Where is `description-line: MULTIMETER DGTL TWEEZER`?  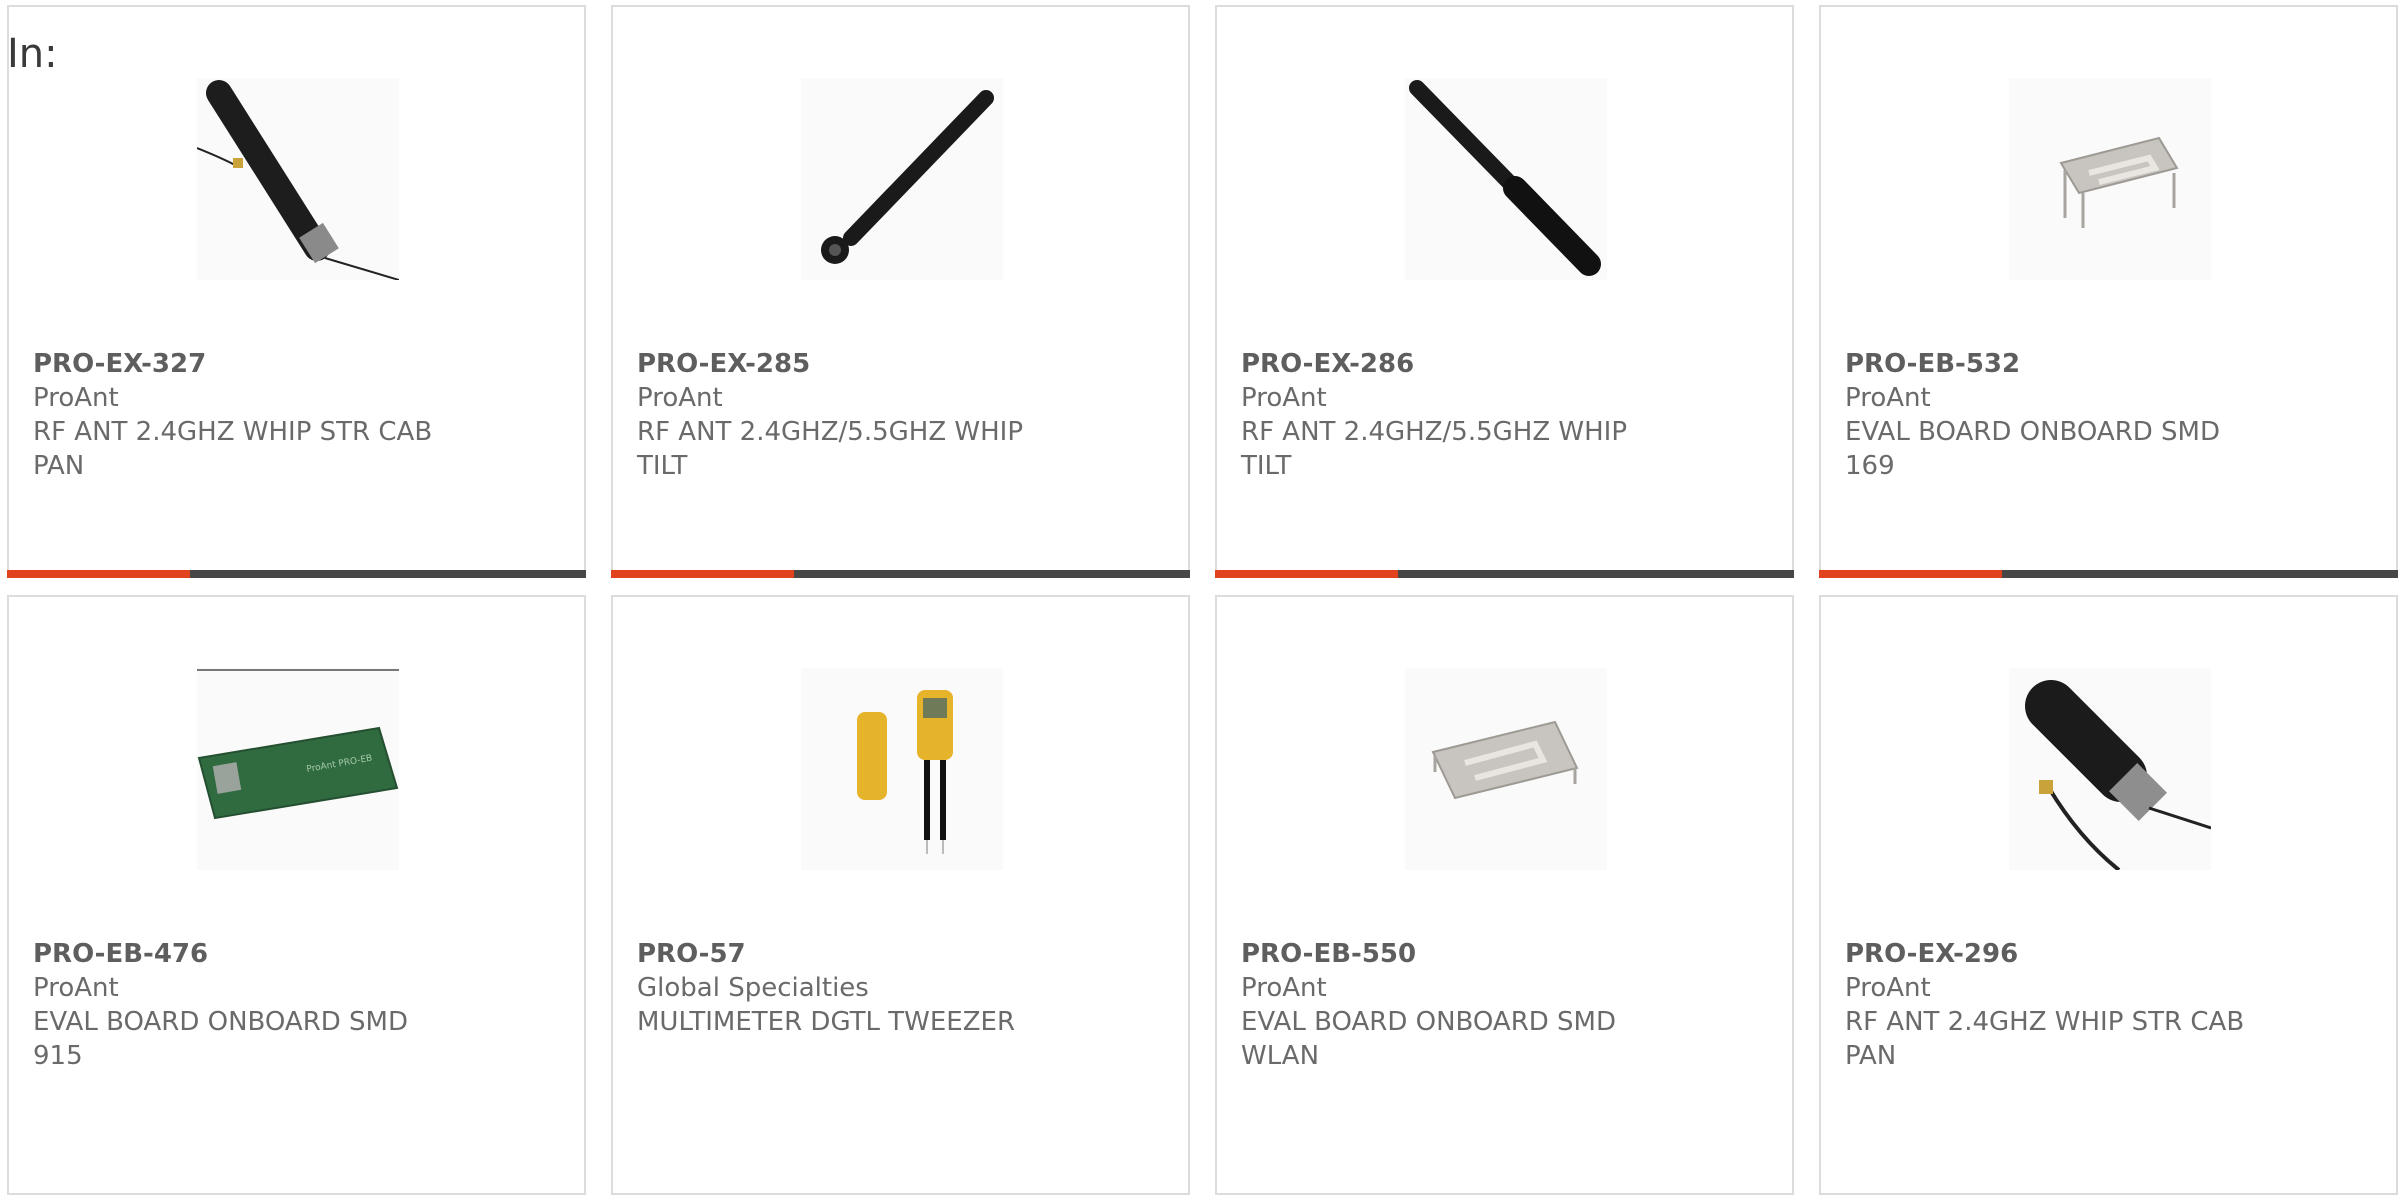
description-line: MULTIMETER DGTL TWEEZER is located at coordinates (826, 1022).